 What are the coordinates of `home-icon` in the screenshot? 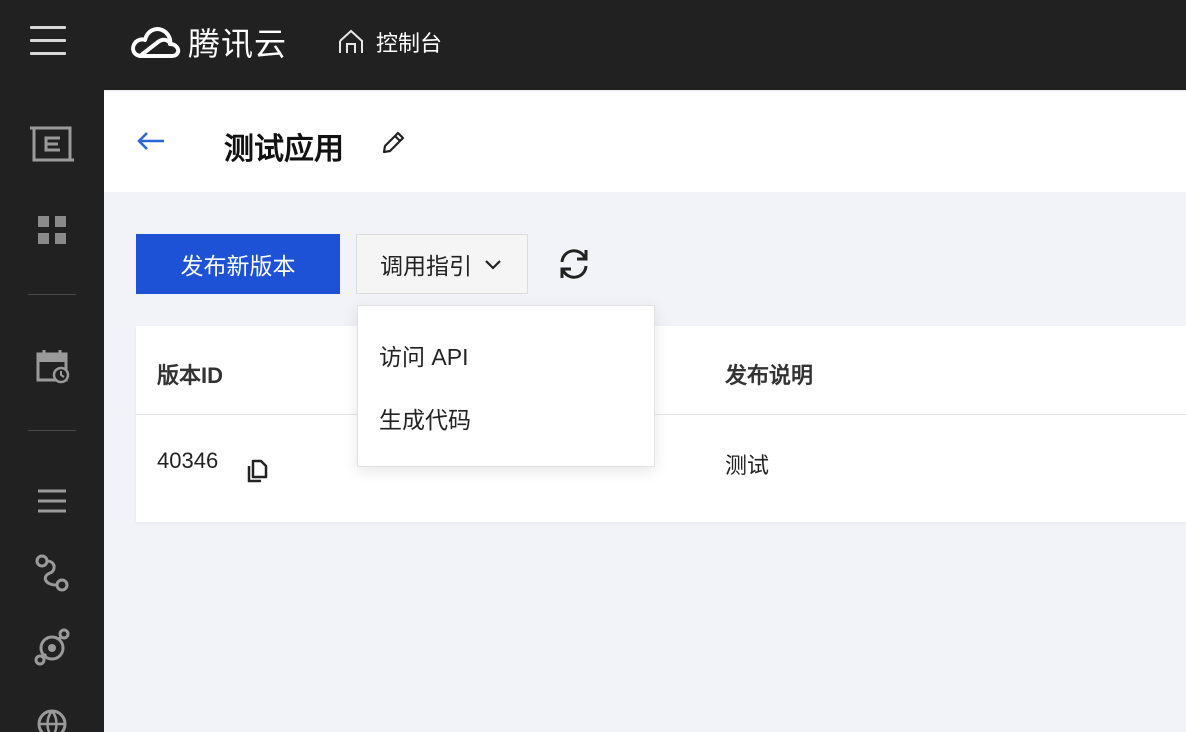 It's located at (351, 41).